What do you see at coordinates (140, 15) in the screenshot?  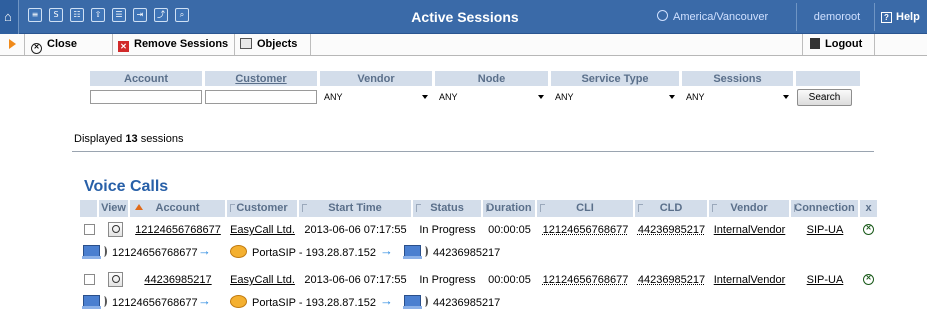 I see `export-icon: ⇥` at bounding box center [140, 15].